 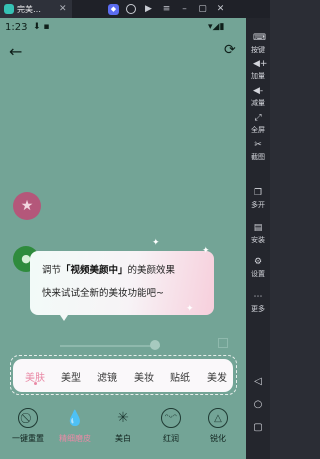 I want to click on droplet-icon: 💧, so click(x=75, y=418).